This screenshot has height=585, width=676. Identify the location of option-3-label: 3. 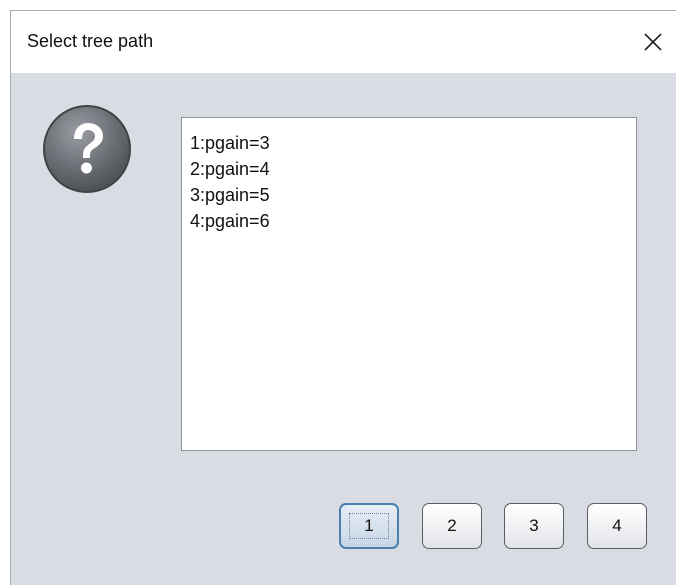
(534, 525).